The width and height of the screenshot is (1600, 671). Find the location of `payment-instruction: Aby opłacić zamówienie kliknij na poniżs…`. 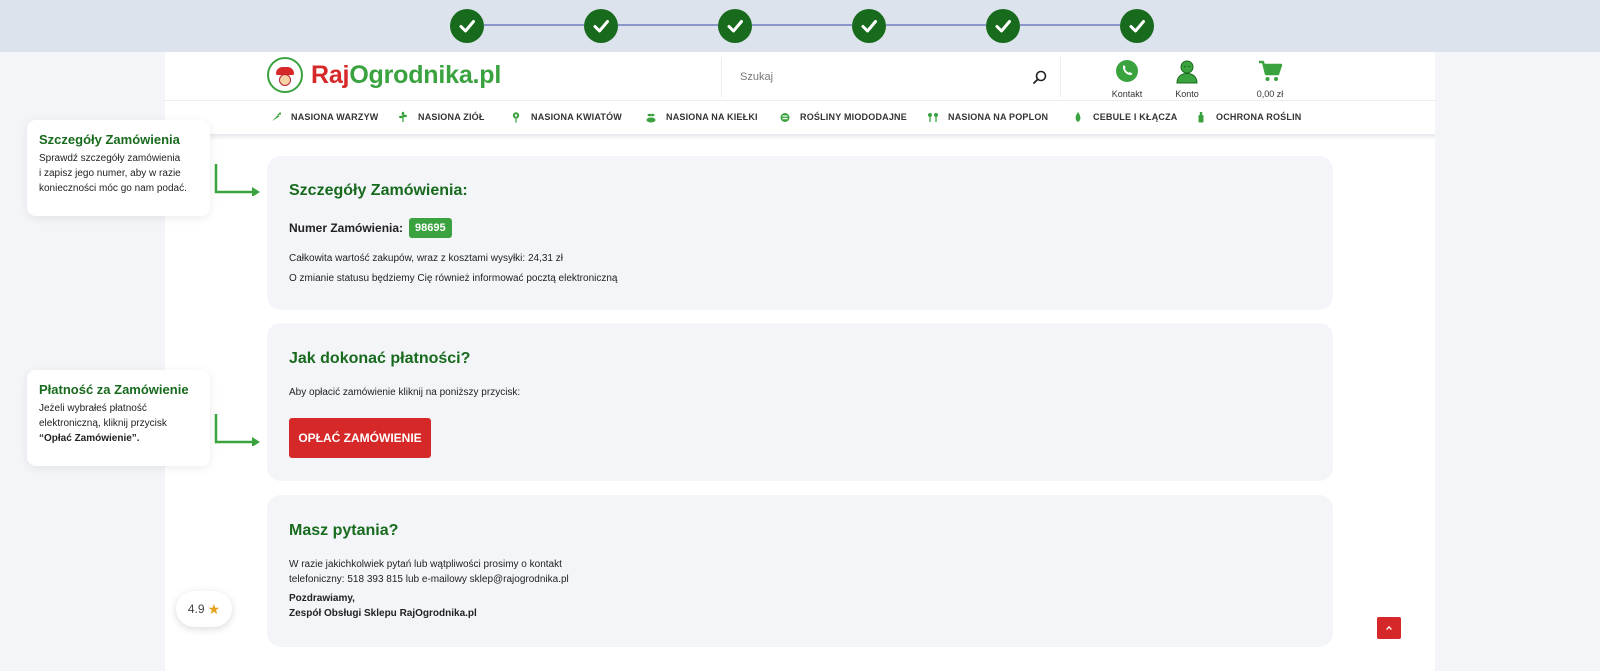

payment-instruction: Aby opłacić zamówienie kliknij na poniżs… is located at coordinates (405, 392).